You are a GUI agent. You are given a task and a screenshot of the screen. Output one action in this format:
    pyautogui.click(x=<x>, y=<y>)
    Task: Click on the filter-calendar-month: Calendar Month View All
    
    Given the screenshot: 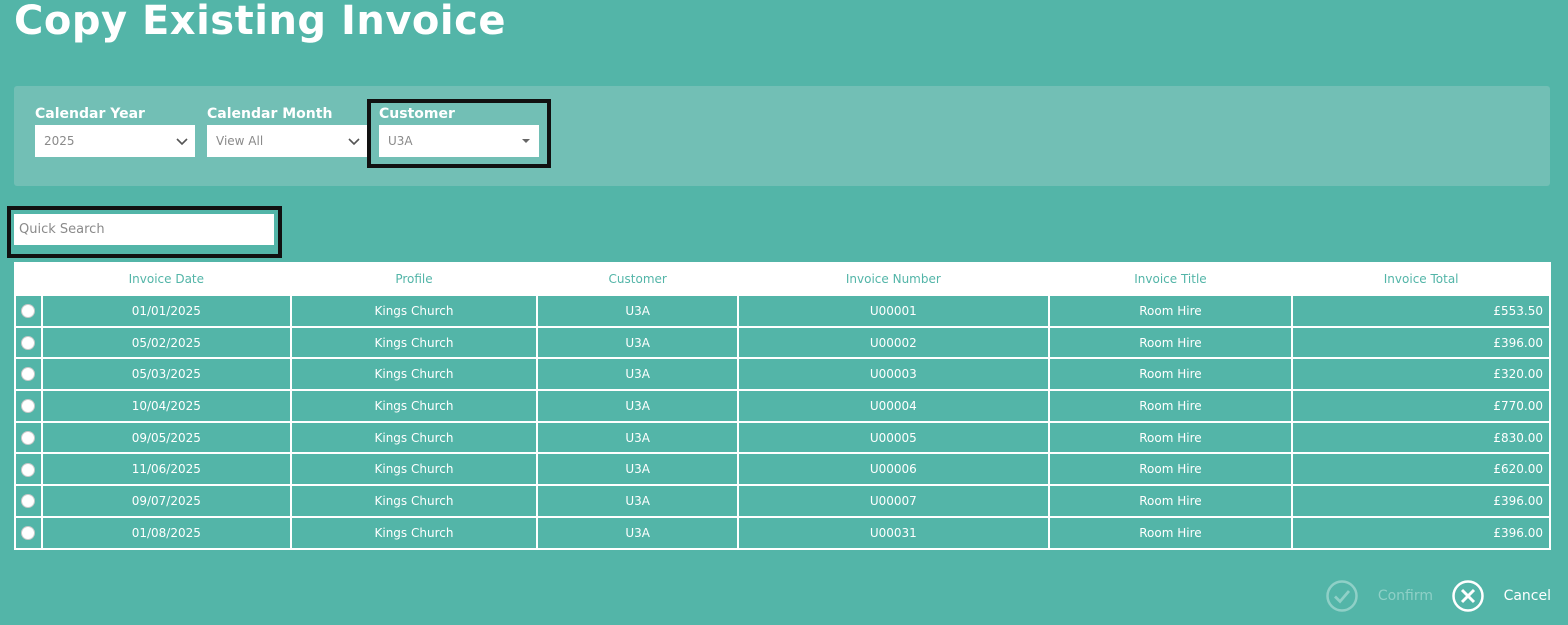 What is the action you would take?
    pyautogui.click(x=287, y=130)
    